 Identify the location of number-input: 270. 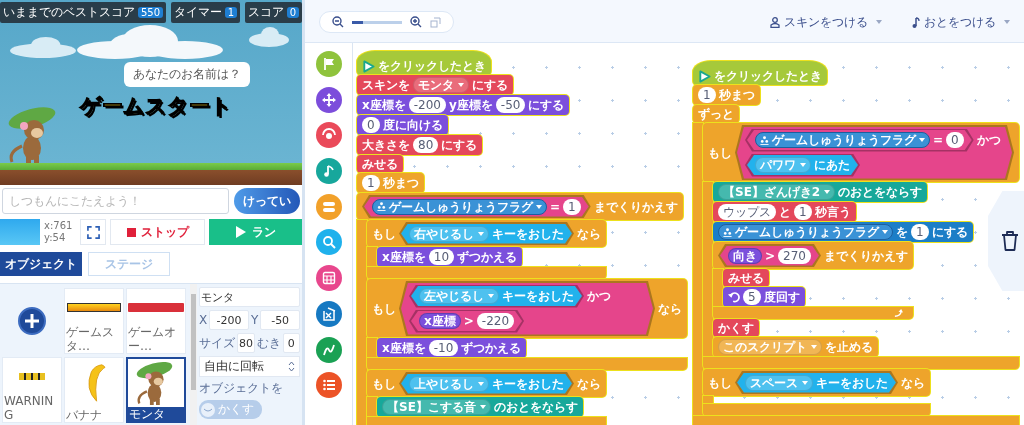
(794, 255).